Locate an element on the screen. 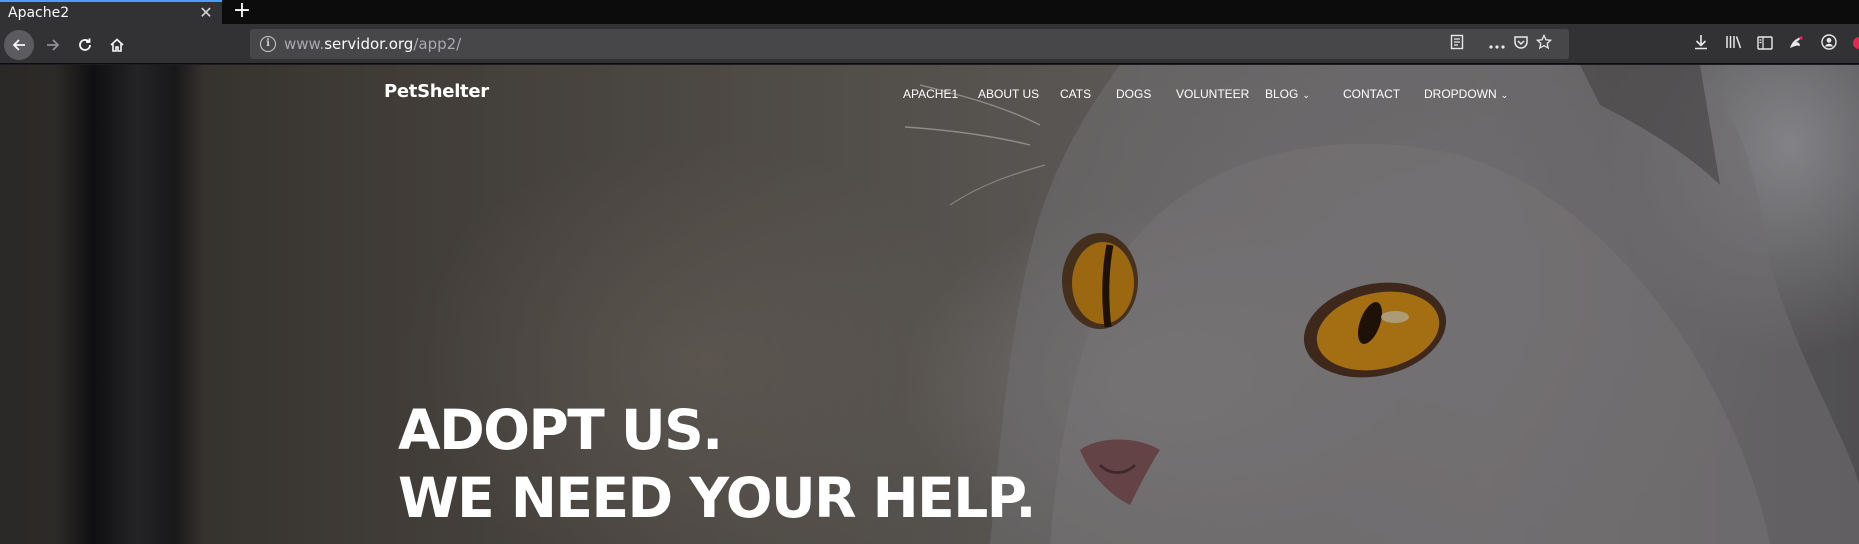 This screenshot has height=544, width=1859. home-icon is located at coordinates (117, 45).